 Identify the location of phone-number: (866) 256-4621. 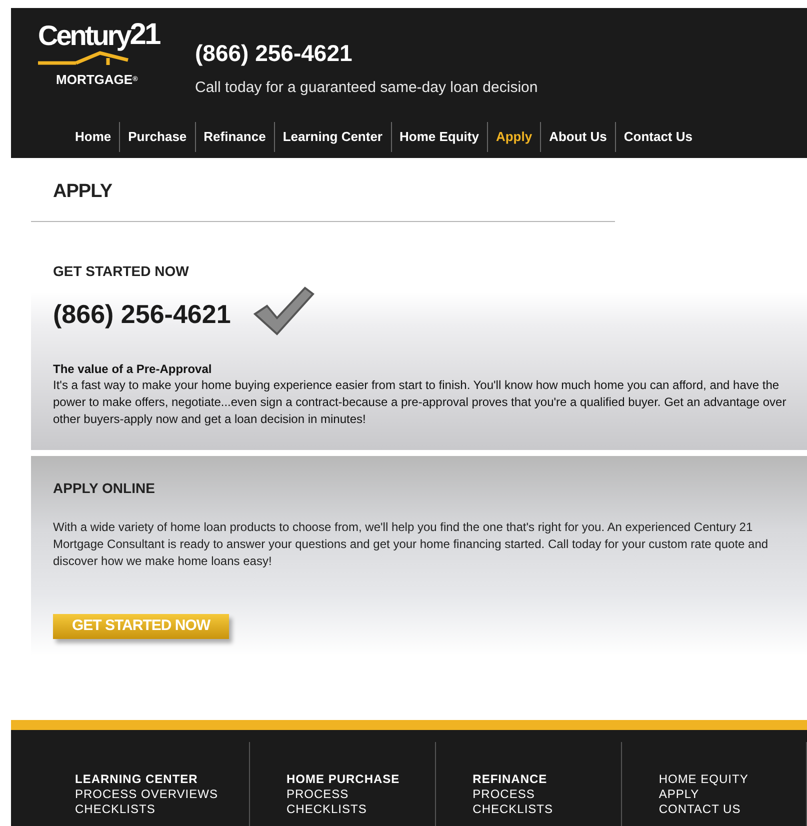
(142, 314).